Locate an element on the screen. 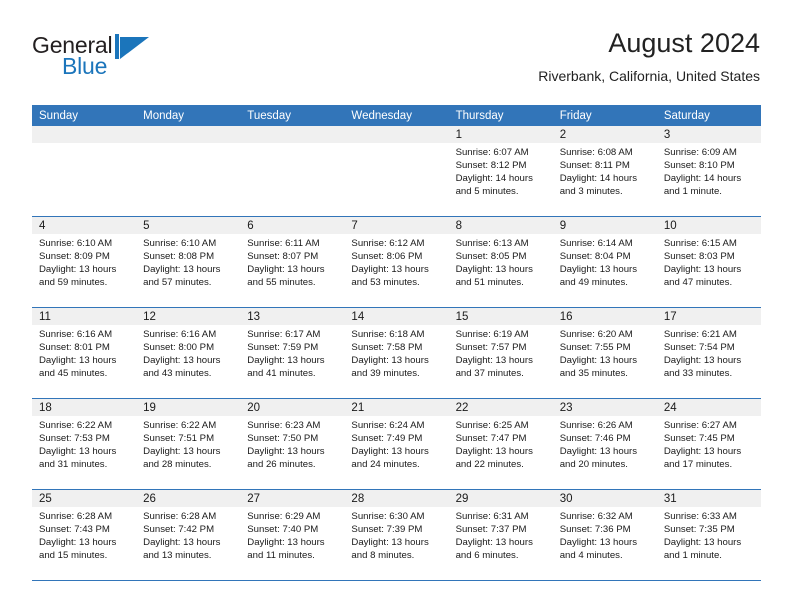 The image size is (792, 612). daylight-duration: Daylight: 13 hours and 57 minutes. is located at coordinates (182, 276).